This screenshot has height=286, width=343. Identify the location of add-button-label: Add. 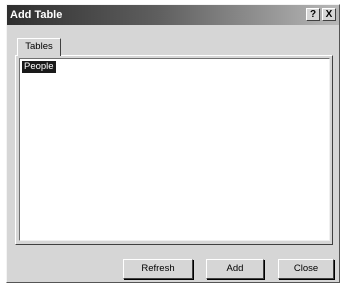
(235, 268).